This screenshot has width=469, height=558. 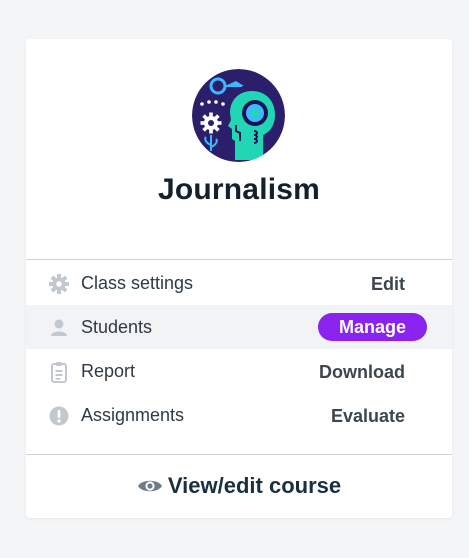 What do you see at coordinates (59, 284) in the screenshot?
I see `gear-icon` at bounding box center [59, 284].